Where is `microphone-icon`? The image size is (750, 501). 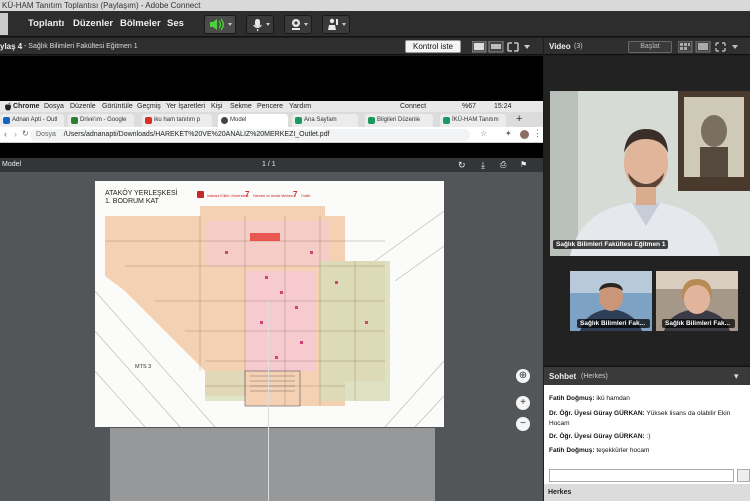
microphone-icon is located at coordinates (261, 25).